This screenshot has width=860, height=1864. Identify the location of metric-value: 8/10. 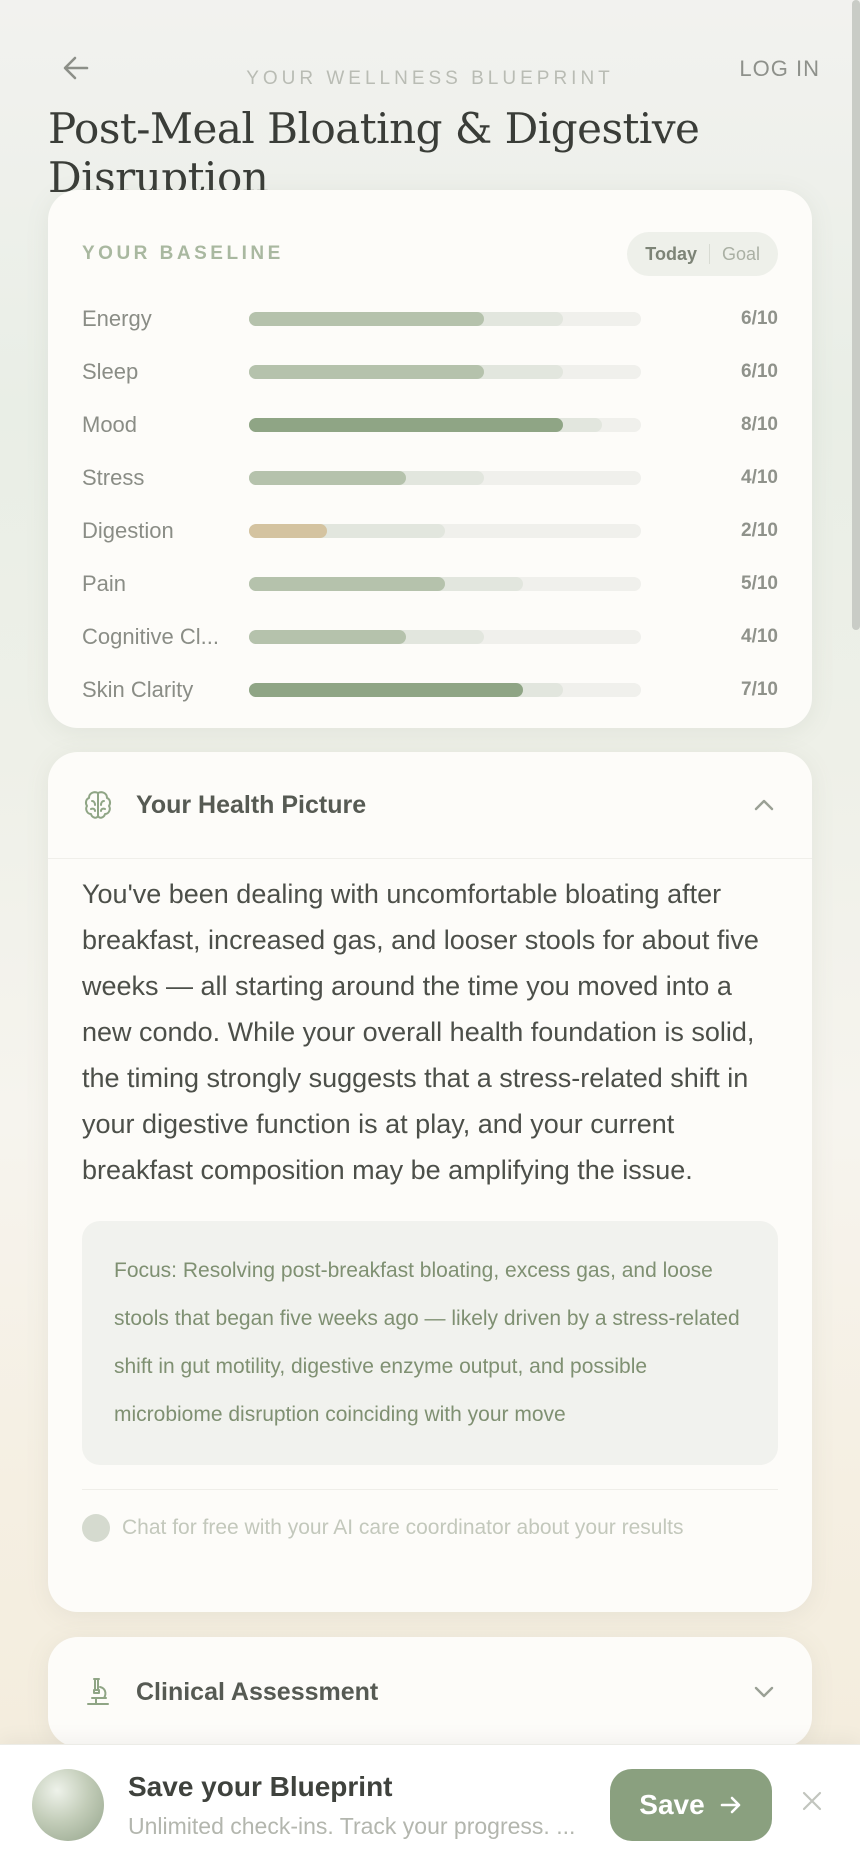
(759, 424).